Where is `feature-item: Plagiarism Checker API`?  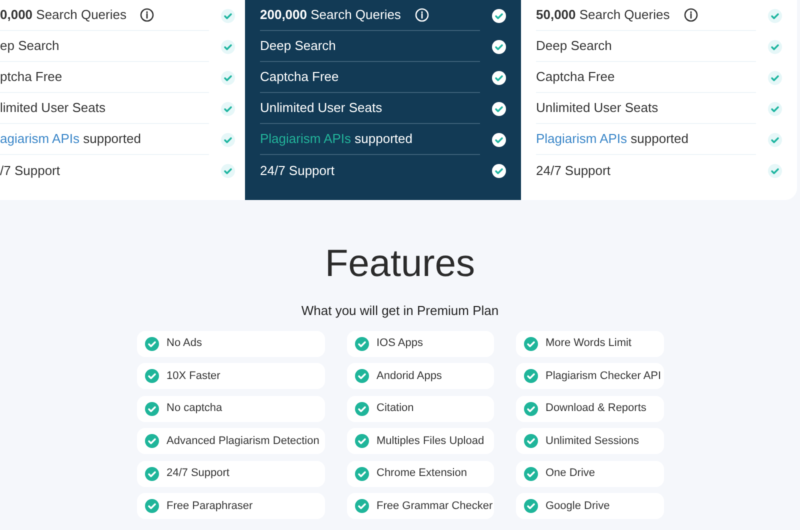 feature-item: Plagiarism Checker API is located at coordinates (590, 376).